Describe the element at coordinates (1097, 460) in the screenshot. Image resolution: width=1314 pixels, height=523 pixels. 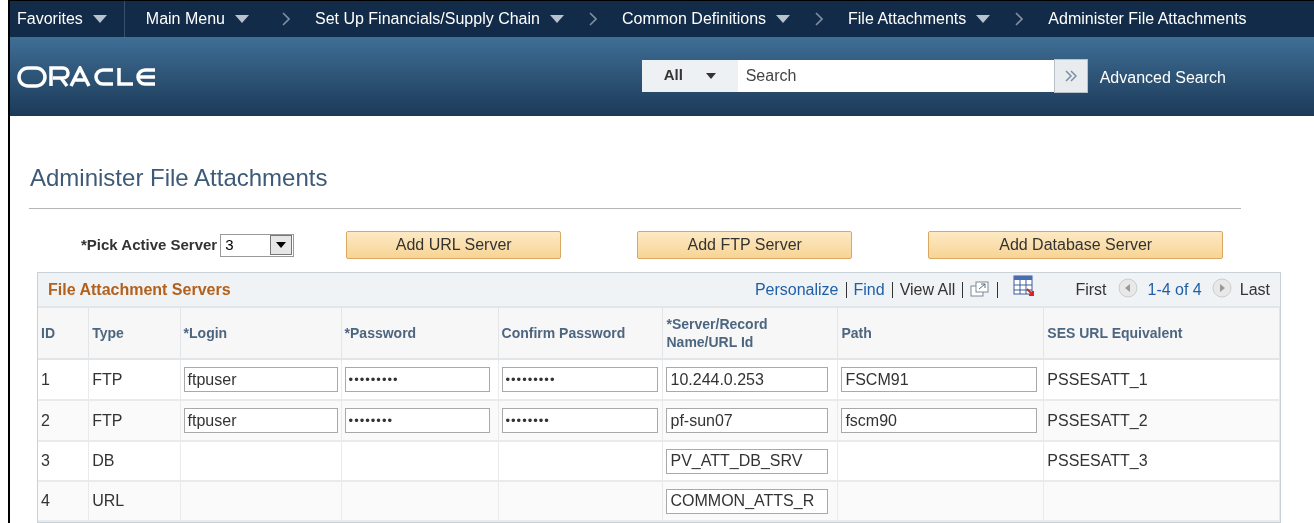
I see `table-cell: PSSESATT_3` at that location.